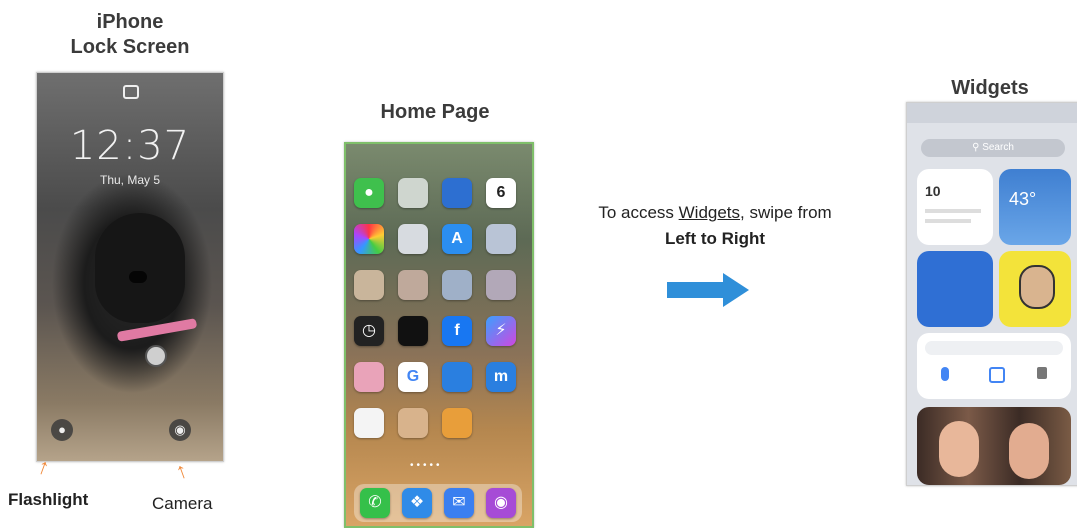  What do you see at coordinates (130, 146) in the screenshot?
I see `lock-screen-time: 12:37` at bounding box center [130, 146].